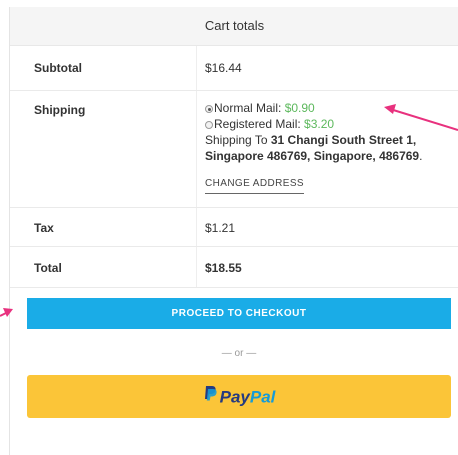 The height and width of the screenshot is (455, 458). I want to click on paypal-pal-text: Pal, so click(262, 397).